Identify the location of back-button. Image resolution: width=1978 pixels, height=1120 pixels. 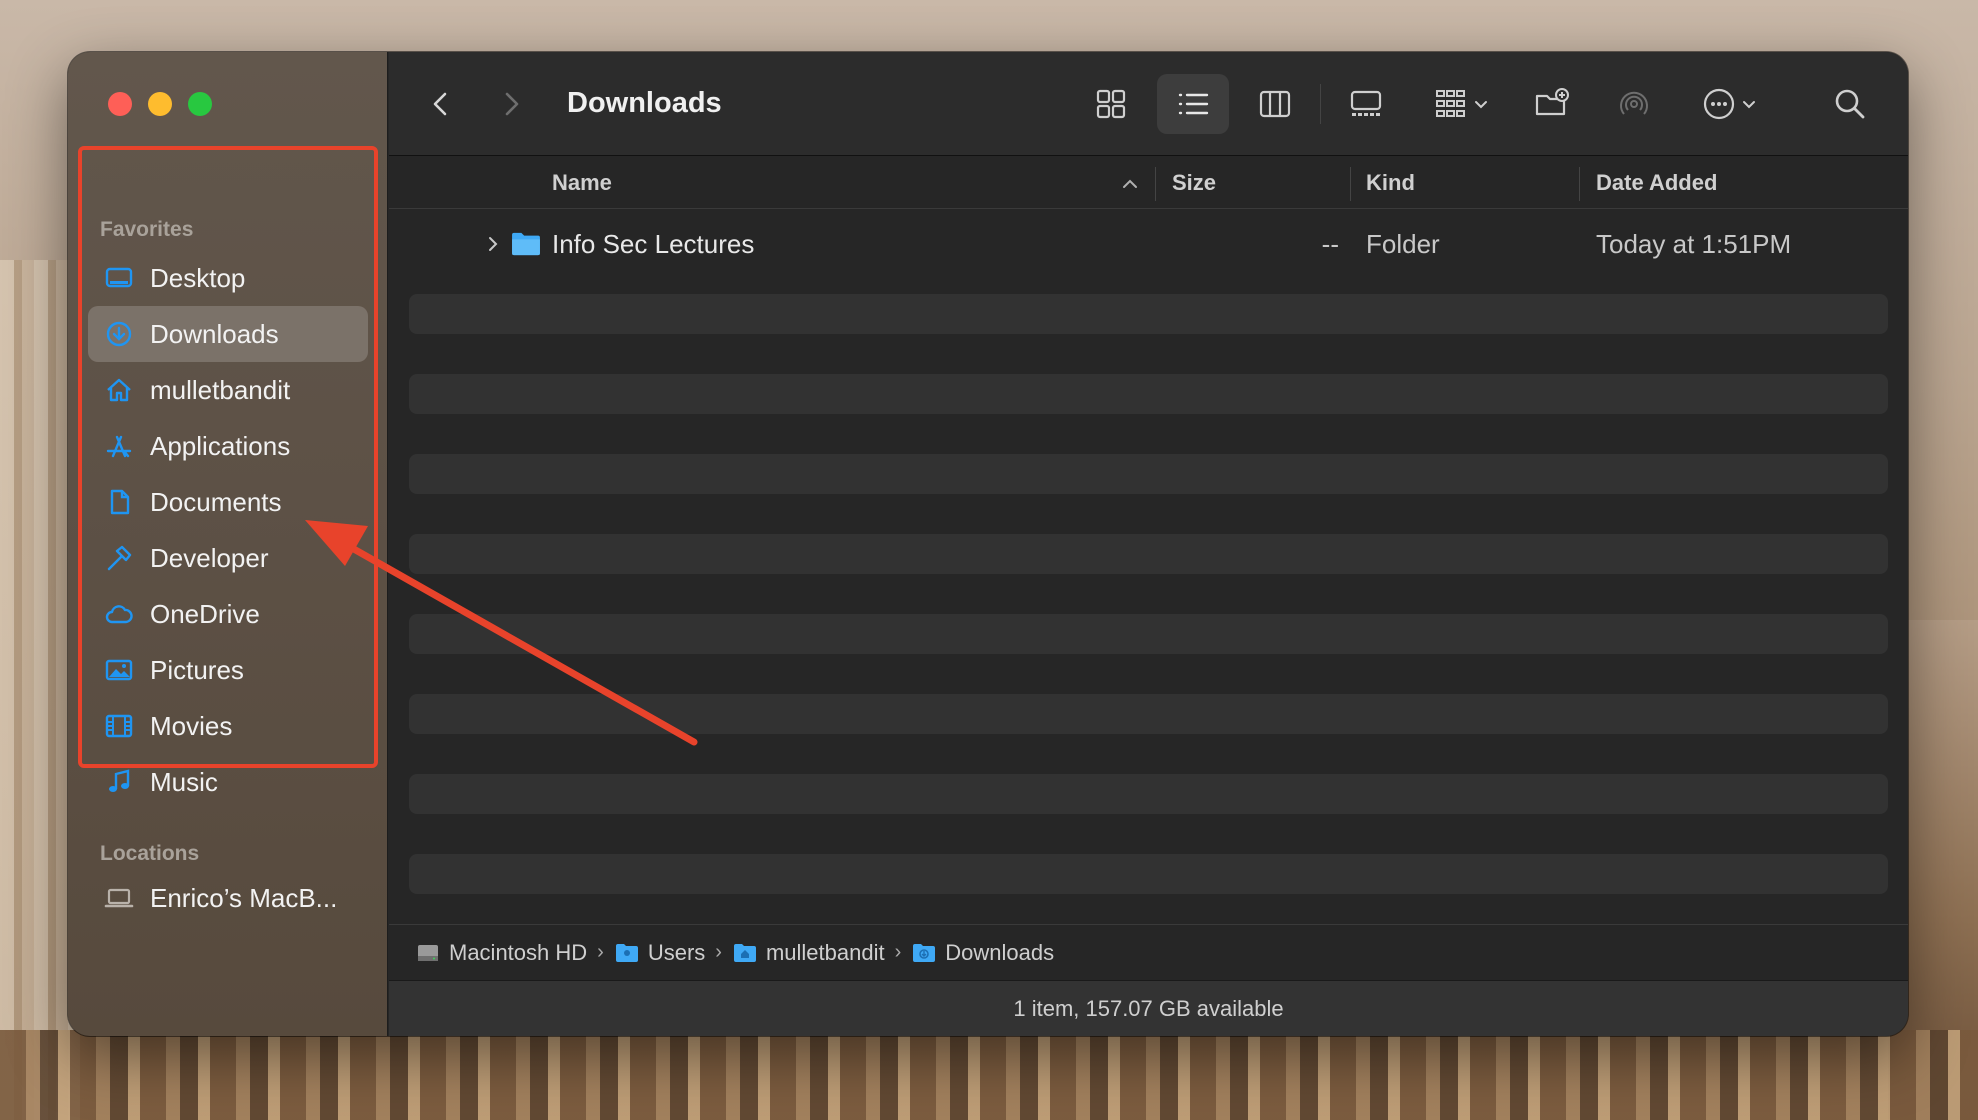
(441, 104).